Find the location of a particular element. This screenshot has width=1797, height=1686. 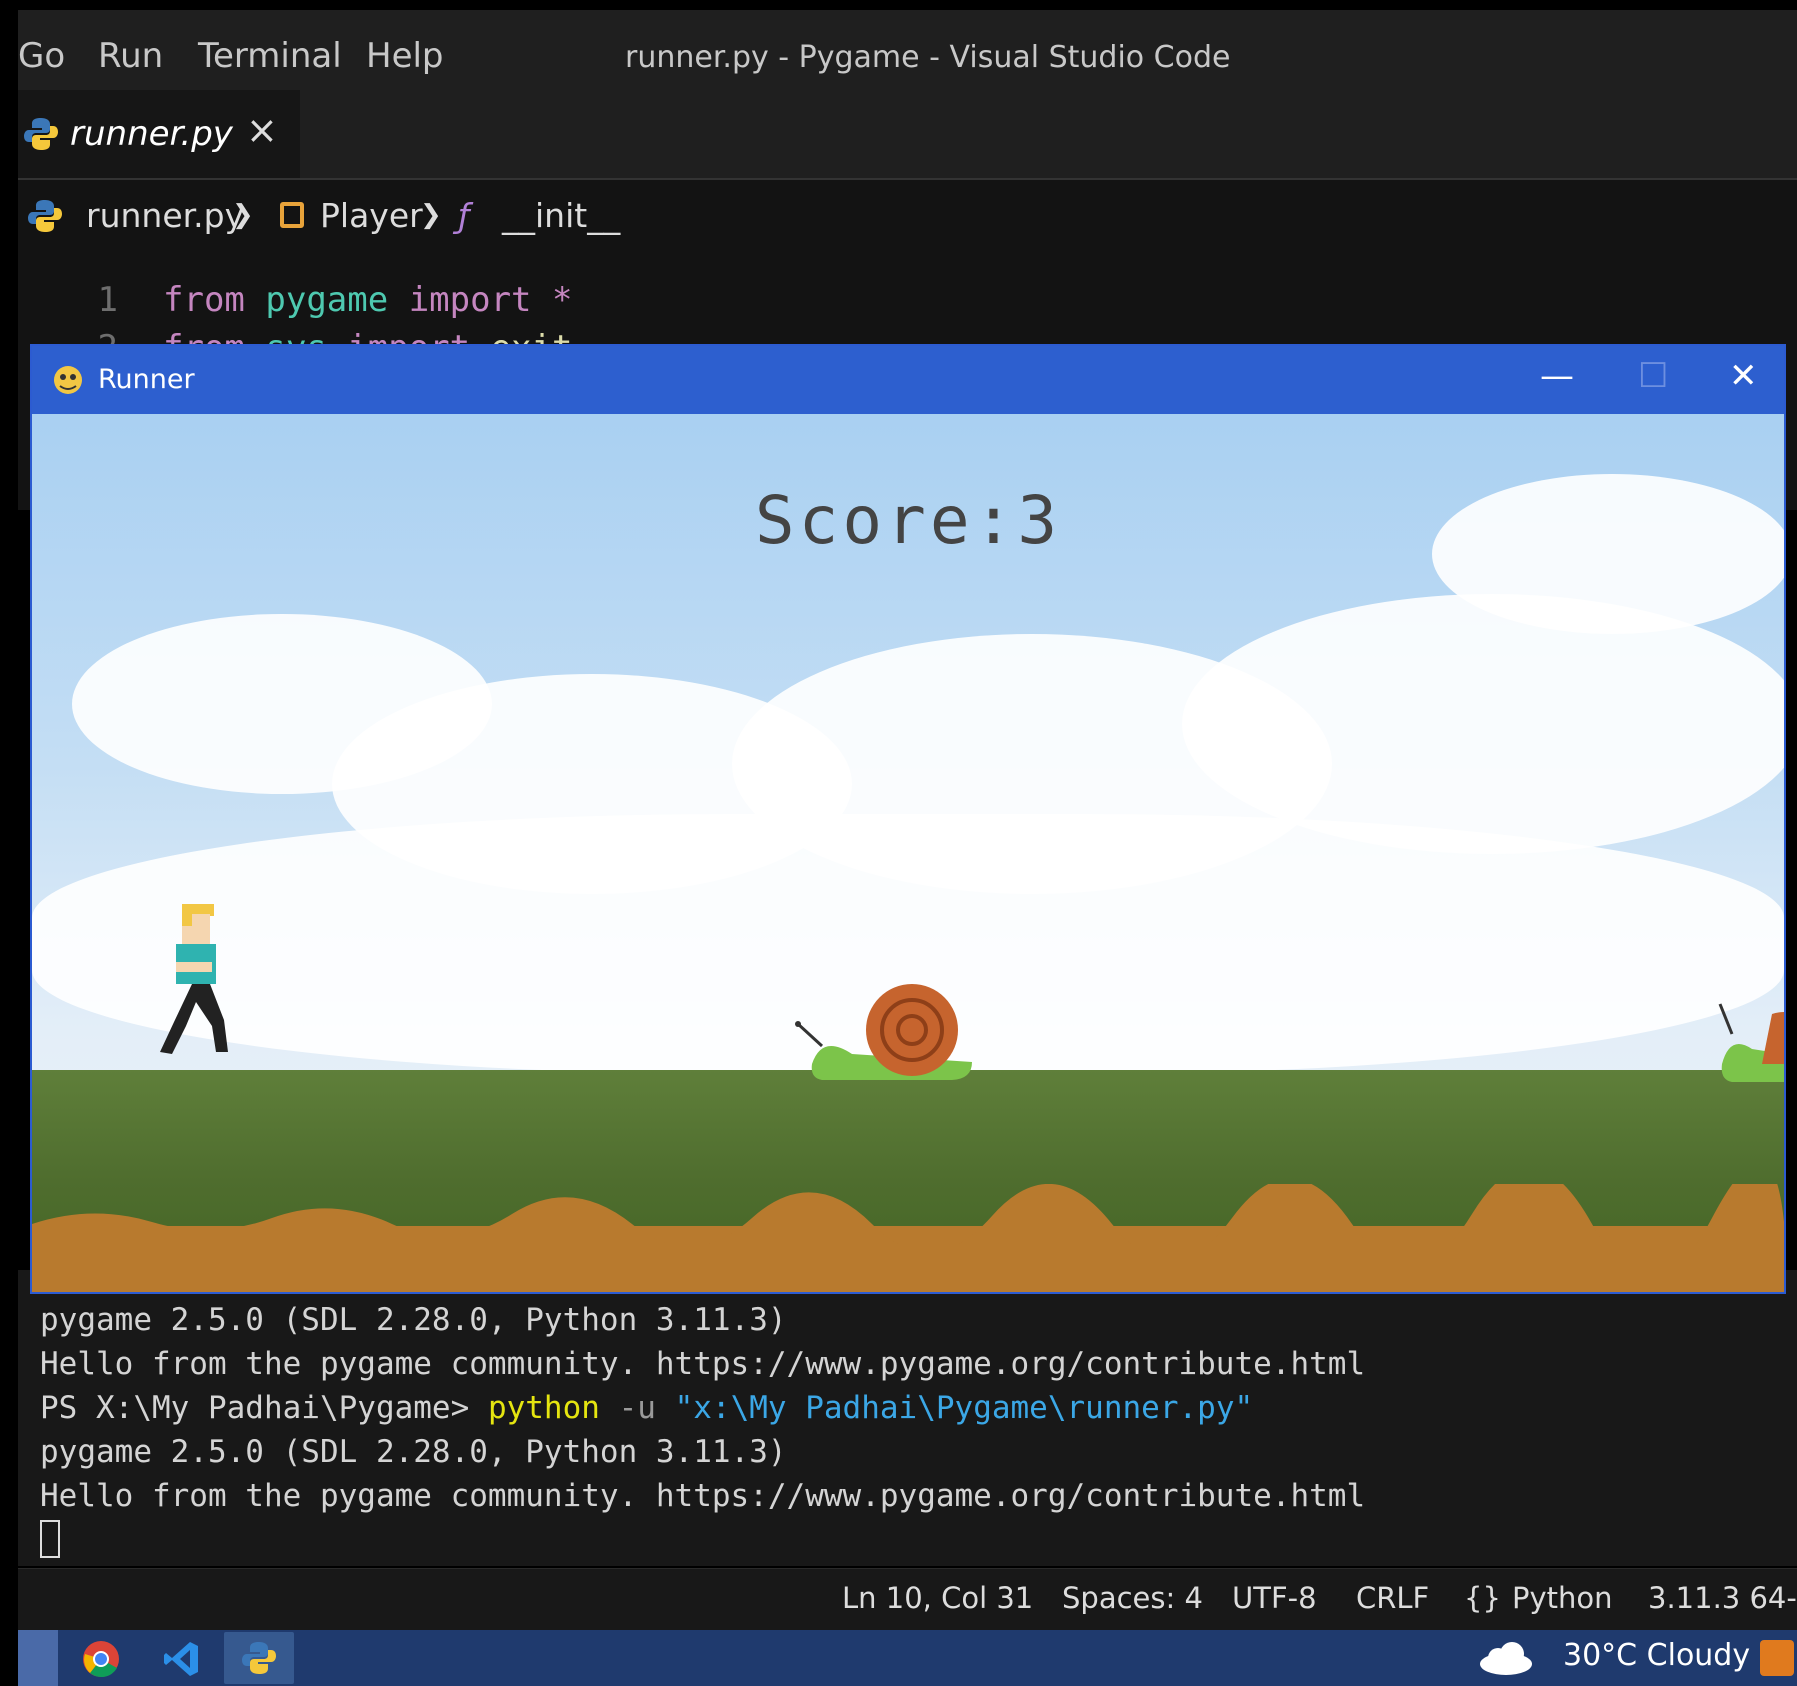

keyword: import is located at coordinates (470, 300).